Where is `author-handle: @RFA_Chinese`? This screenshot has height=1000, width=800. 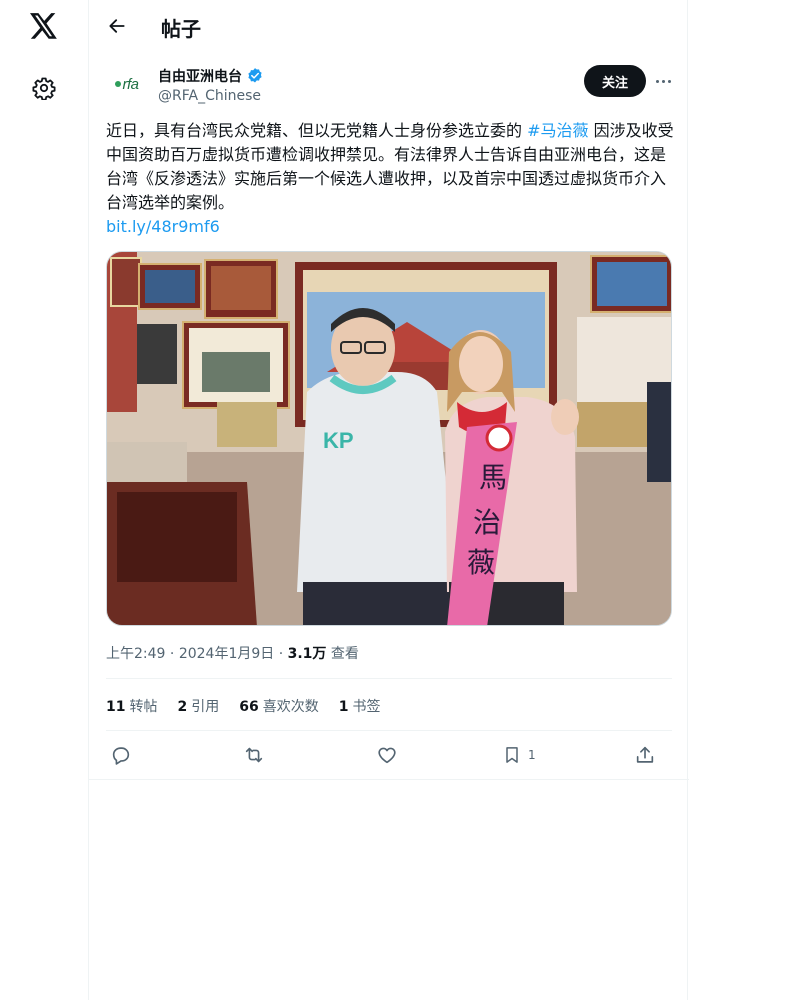
author-handle: @RFA_Chinese is located at coordinates (209, 96).